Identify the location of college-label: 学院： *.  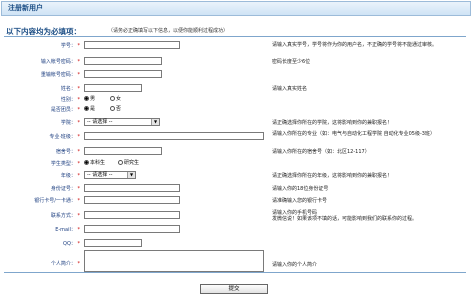
(70, 123).